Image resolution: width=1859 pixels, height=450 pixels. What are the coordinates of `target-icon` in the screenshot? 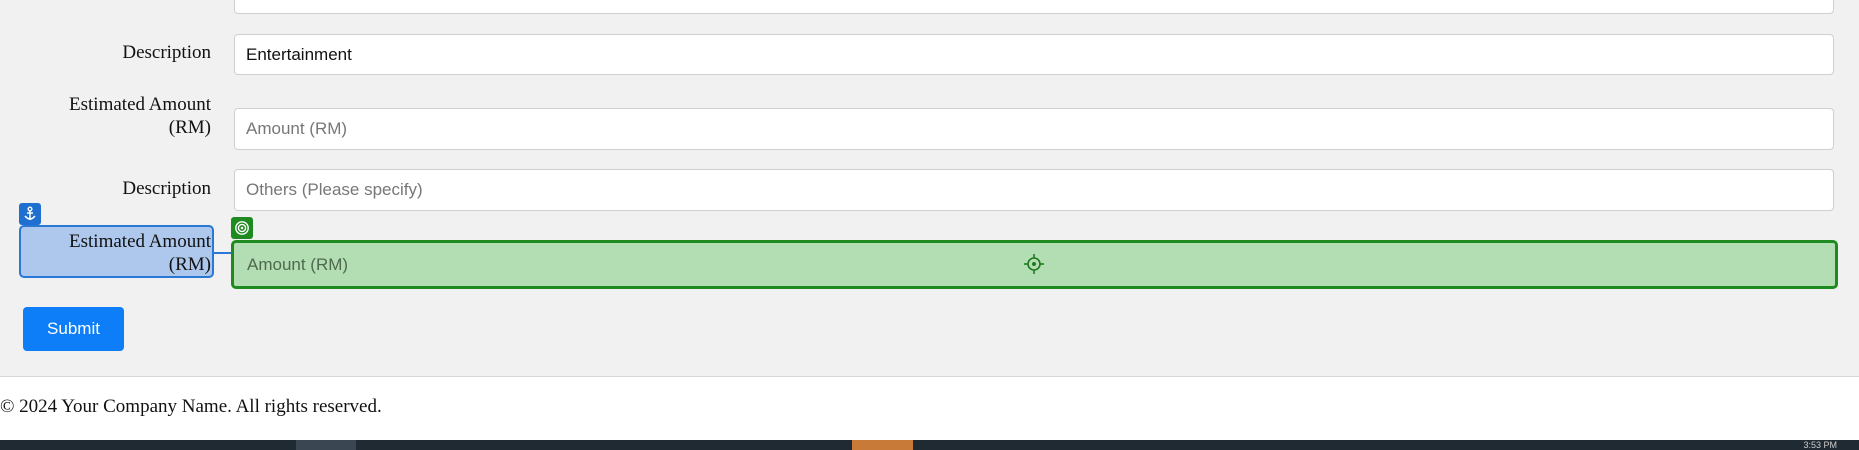 It's located at (242, 228).